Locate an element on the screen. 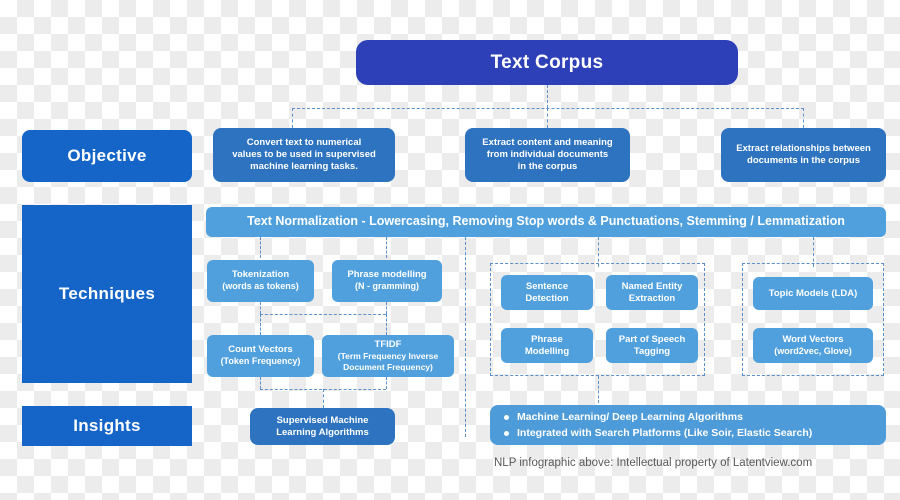 This screenshot has height=500, width=900. technique-phrase-modelling: Phrase modelling (N - gramming) is located at coordinates (387, 281).